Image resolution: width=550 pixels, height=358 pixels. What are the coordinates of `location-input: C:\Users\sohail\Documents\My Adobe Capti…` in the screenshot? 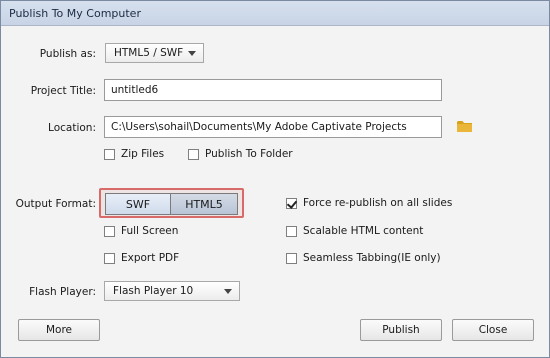 It's located at (273, 127).